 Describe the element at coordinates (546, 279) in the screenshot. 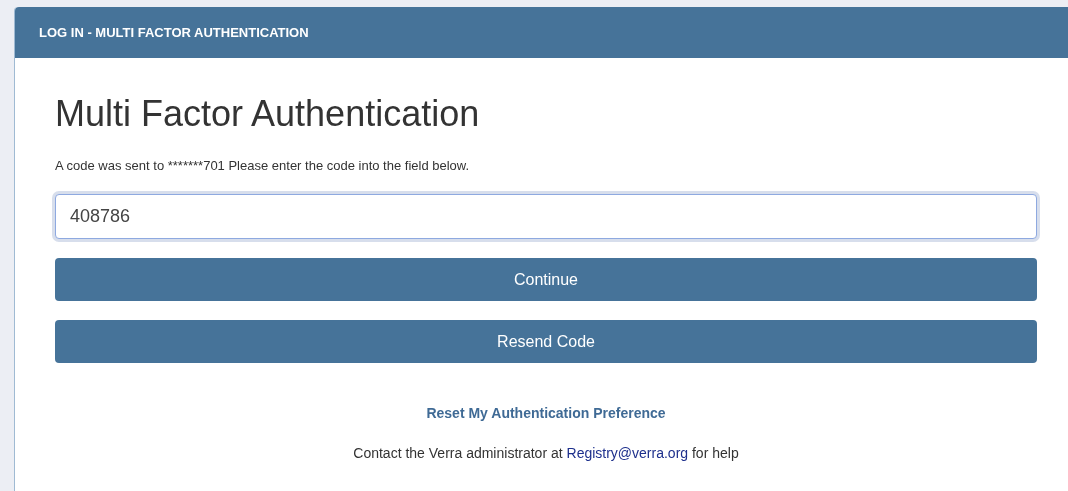

I see `action-button: Continue` at that location.